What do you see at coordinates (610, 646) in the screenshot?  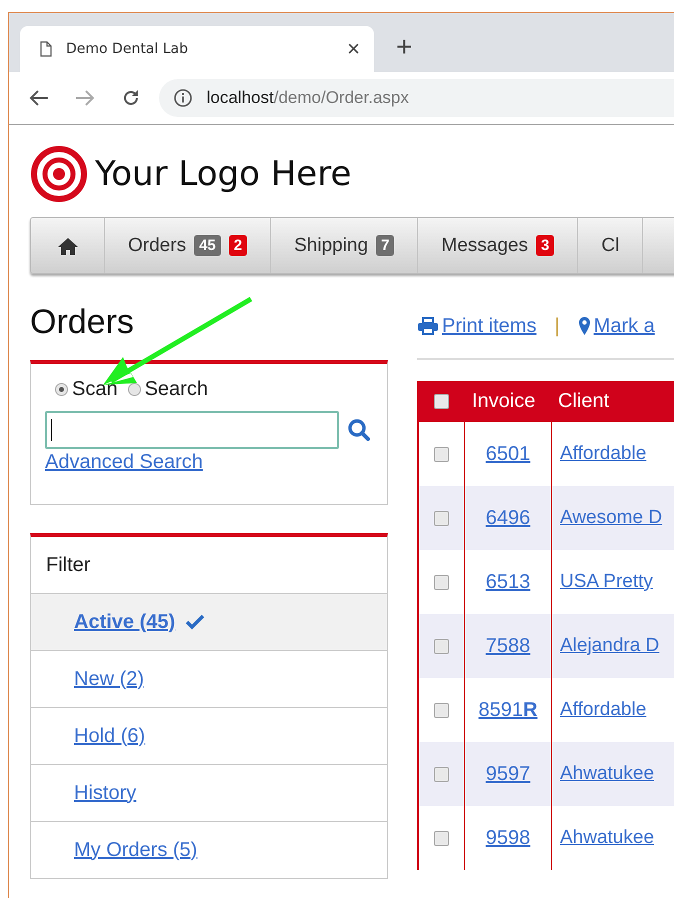 I see `client-link: Alejandra D` at bounding box center [610, 646].